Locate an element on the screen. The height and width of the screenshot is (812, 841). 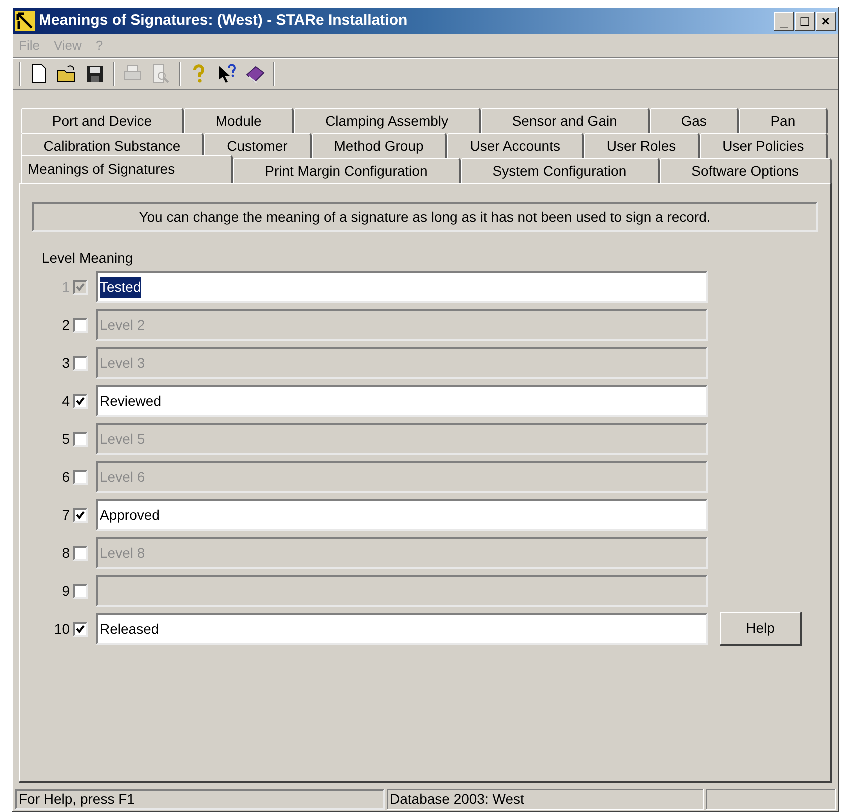
tab: User Policies is located at coordinates (764, 145).